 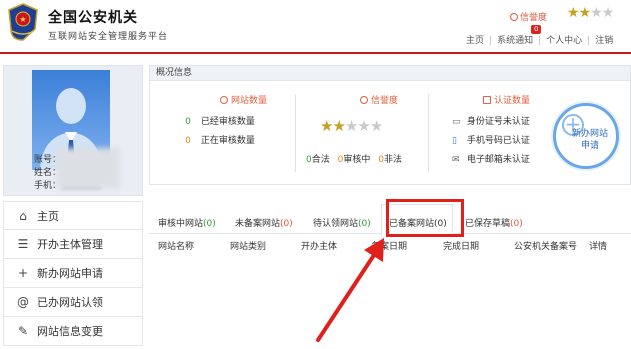 I want to click on folder-icon, so click(x=487, y=100).